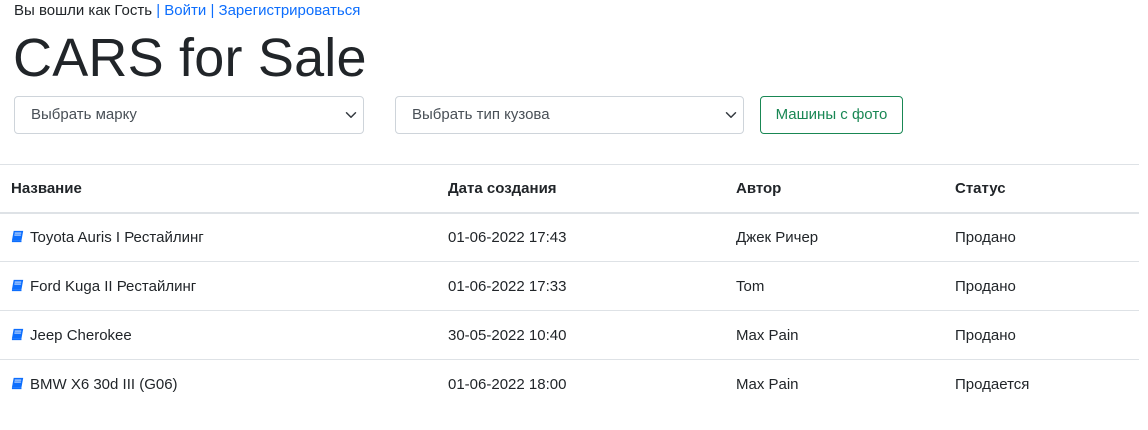  I want to click on table-header-row: Название Дата создания Автор Статус, so click(569, 188).